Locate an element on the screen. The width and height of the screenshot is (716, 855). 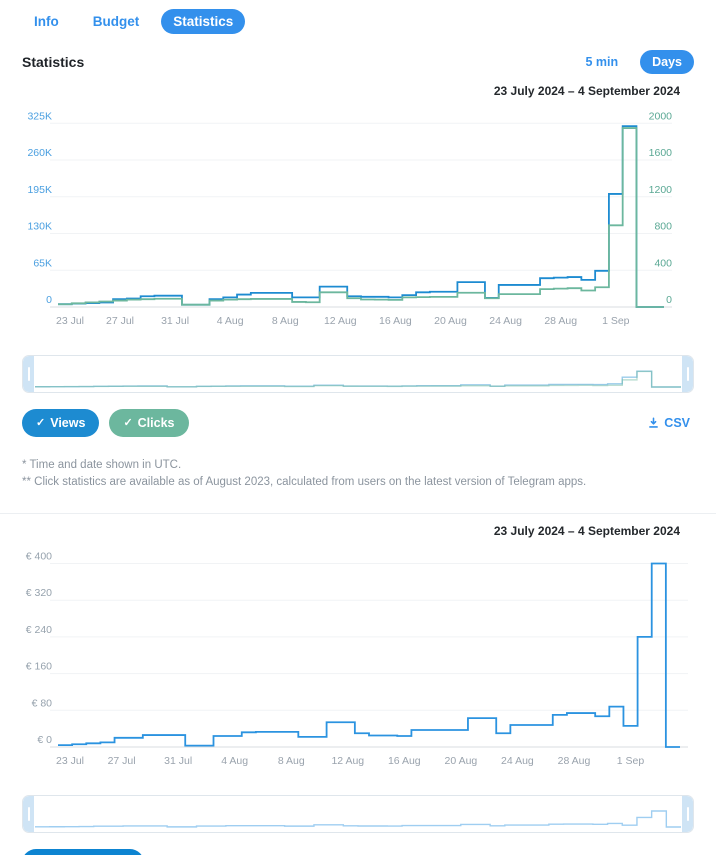
chart1-scrubber-handle-left is located at coordinates (28, 374).